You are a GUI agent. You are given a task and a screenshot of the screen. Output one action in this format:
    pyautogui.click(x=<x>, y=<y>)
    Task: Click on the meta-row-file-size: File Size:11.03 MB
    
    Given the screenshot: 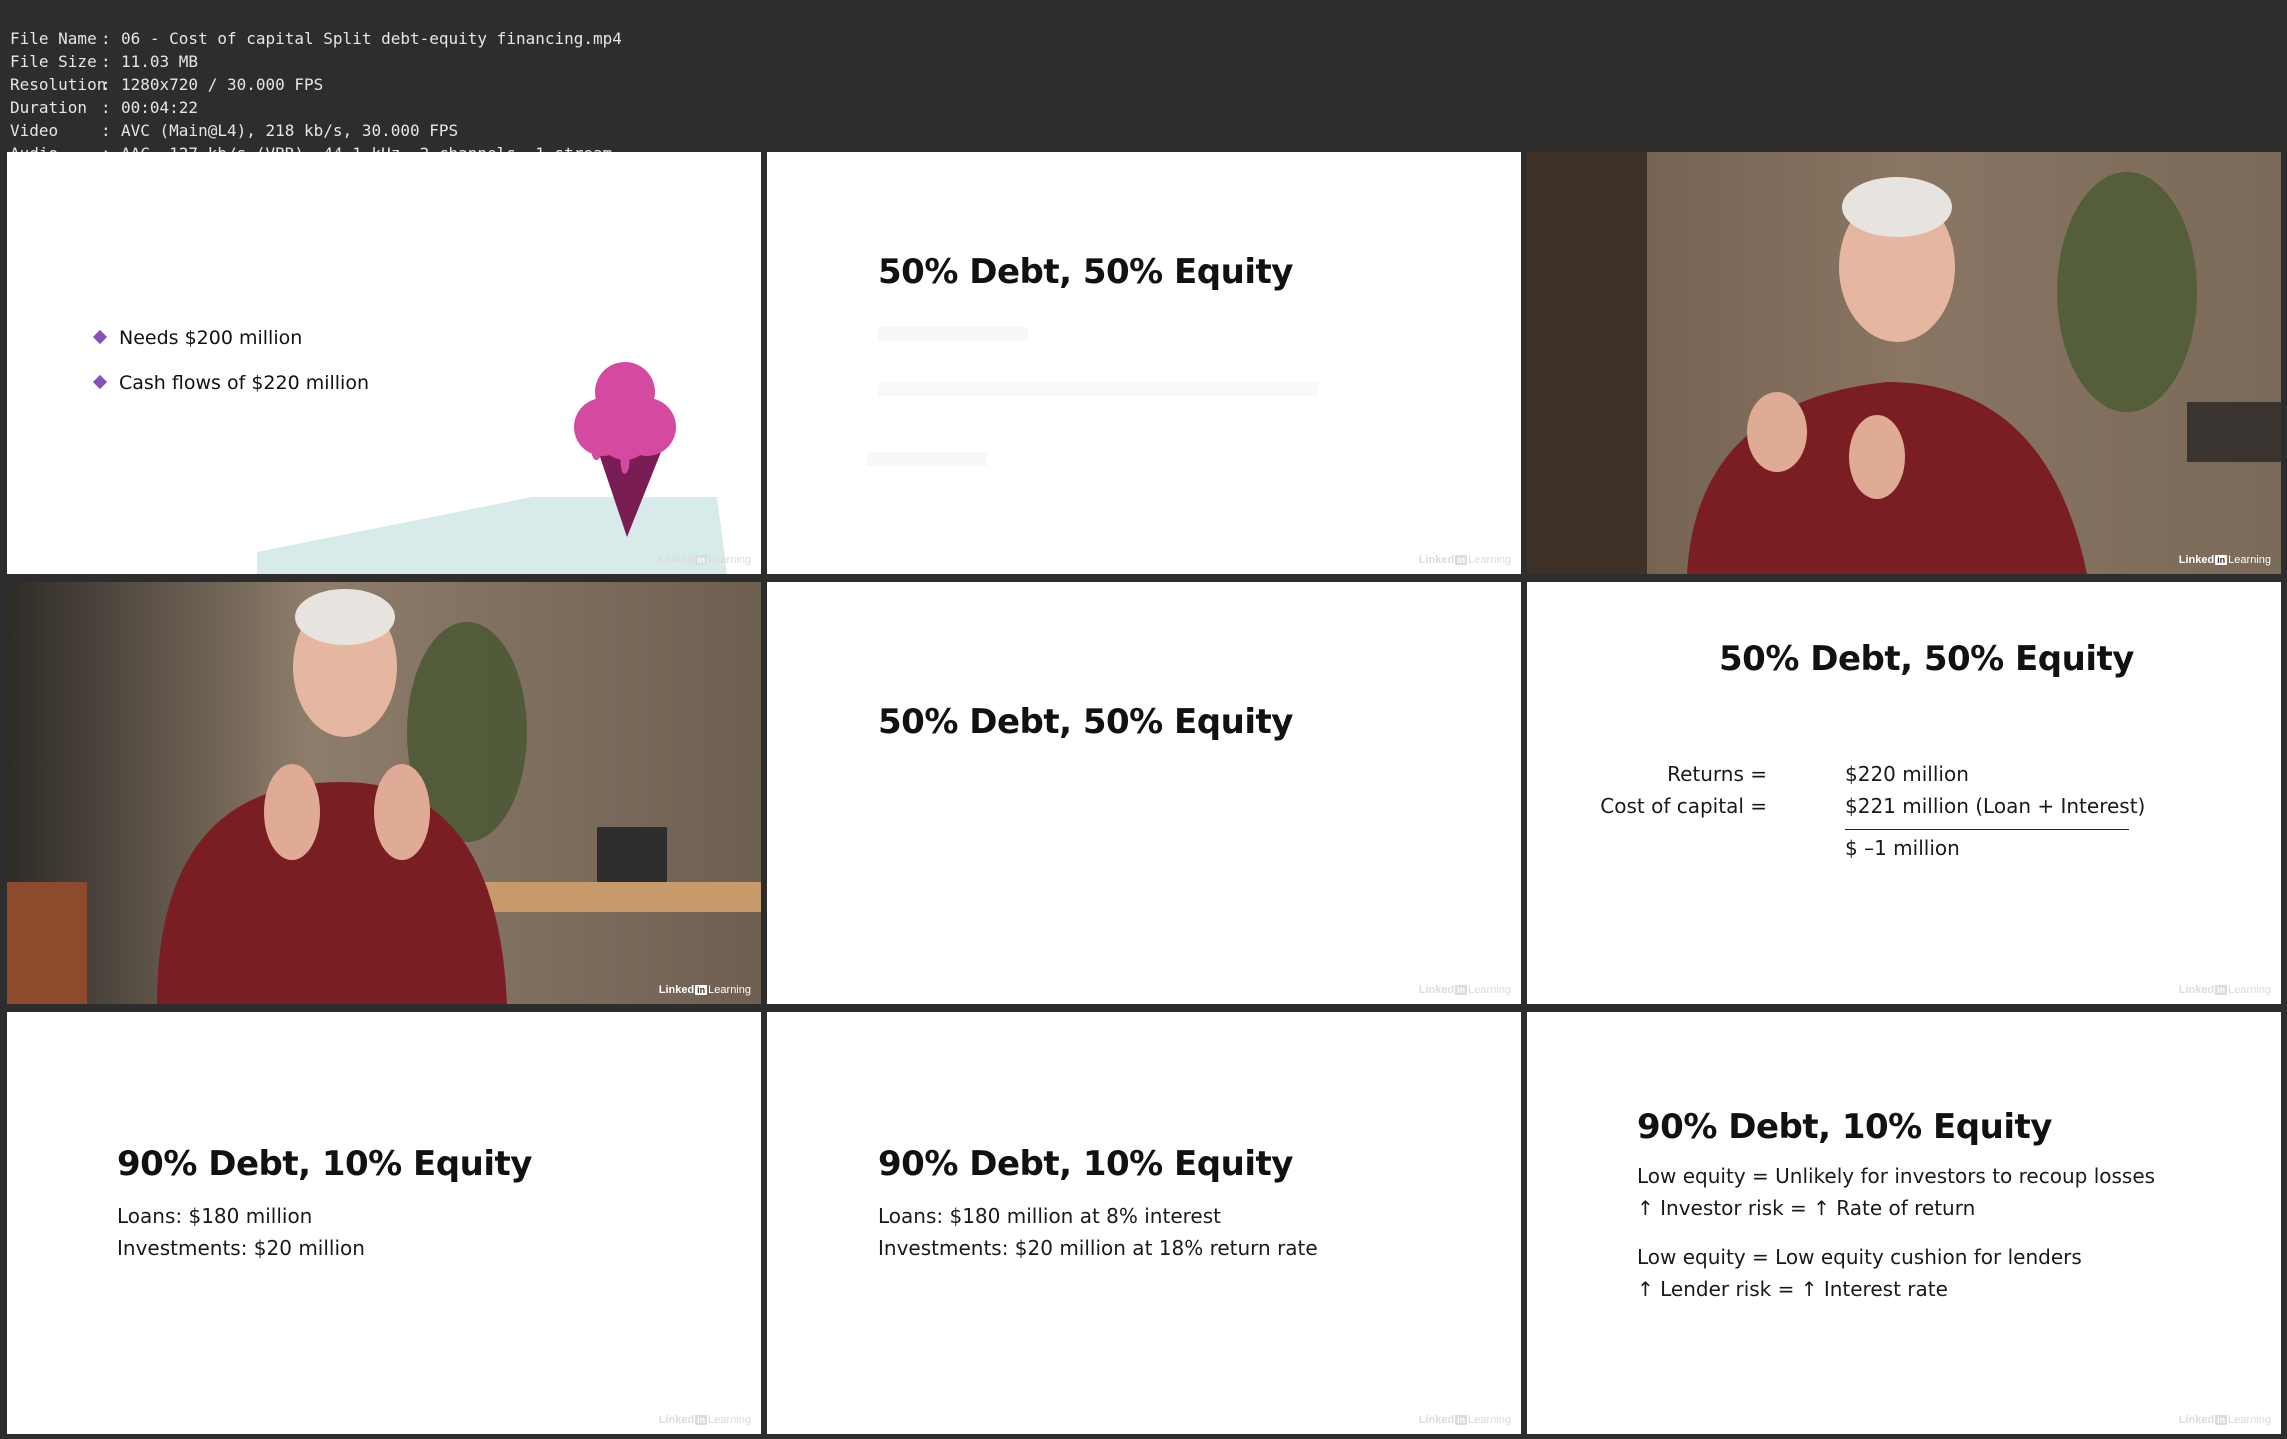 What is the action you would take?
    pyautogui.click(x=104, y=61)
    